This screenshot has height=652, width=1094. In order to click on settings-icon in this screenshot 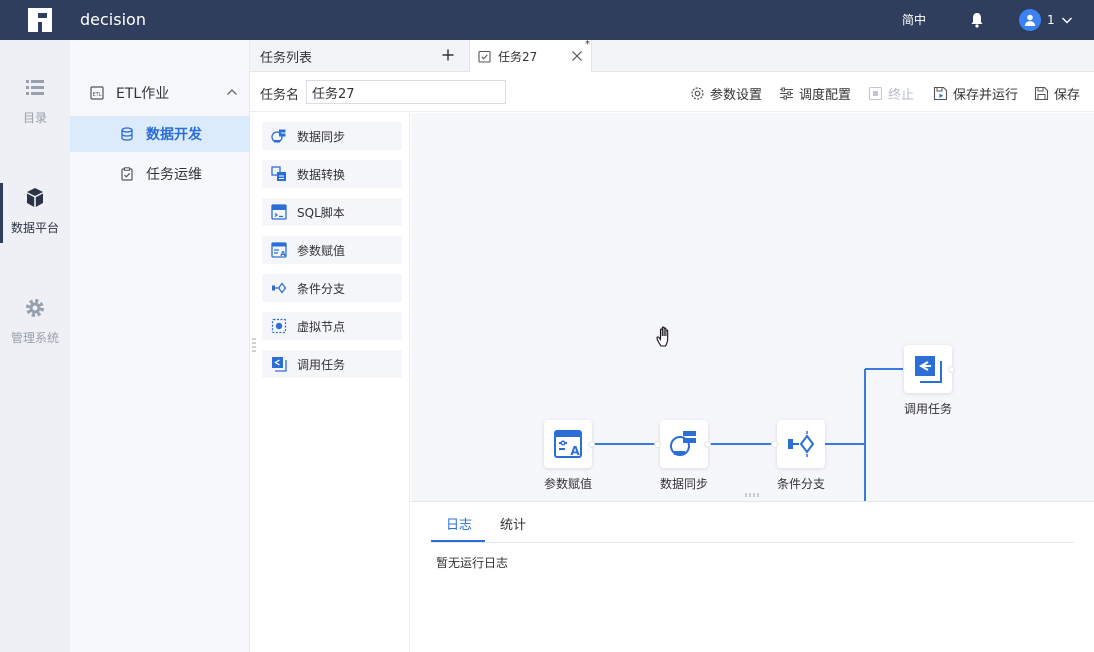, I will do `click(697, 93)`.